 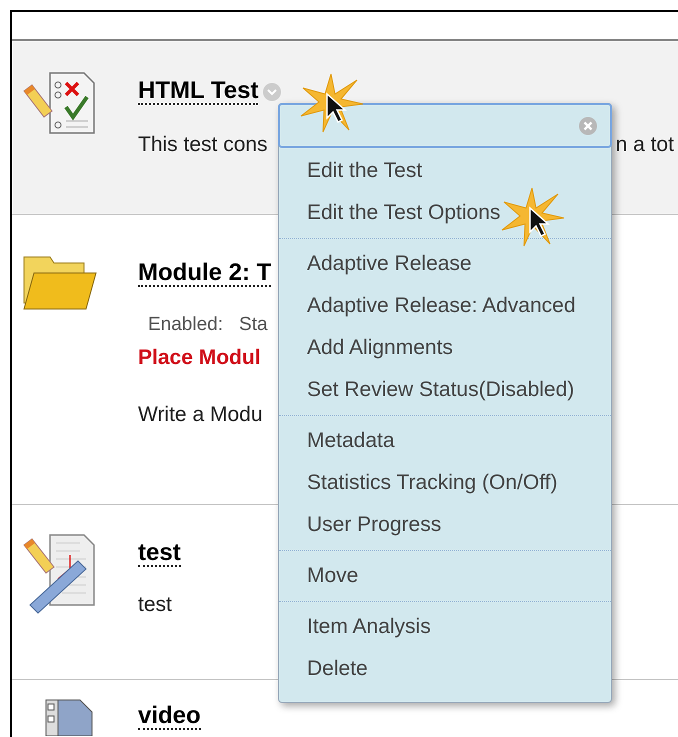 What do you see at coordinates (155, 605) in the screenshot?
I see `item-description: test` at bounding box center [155, 605].